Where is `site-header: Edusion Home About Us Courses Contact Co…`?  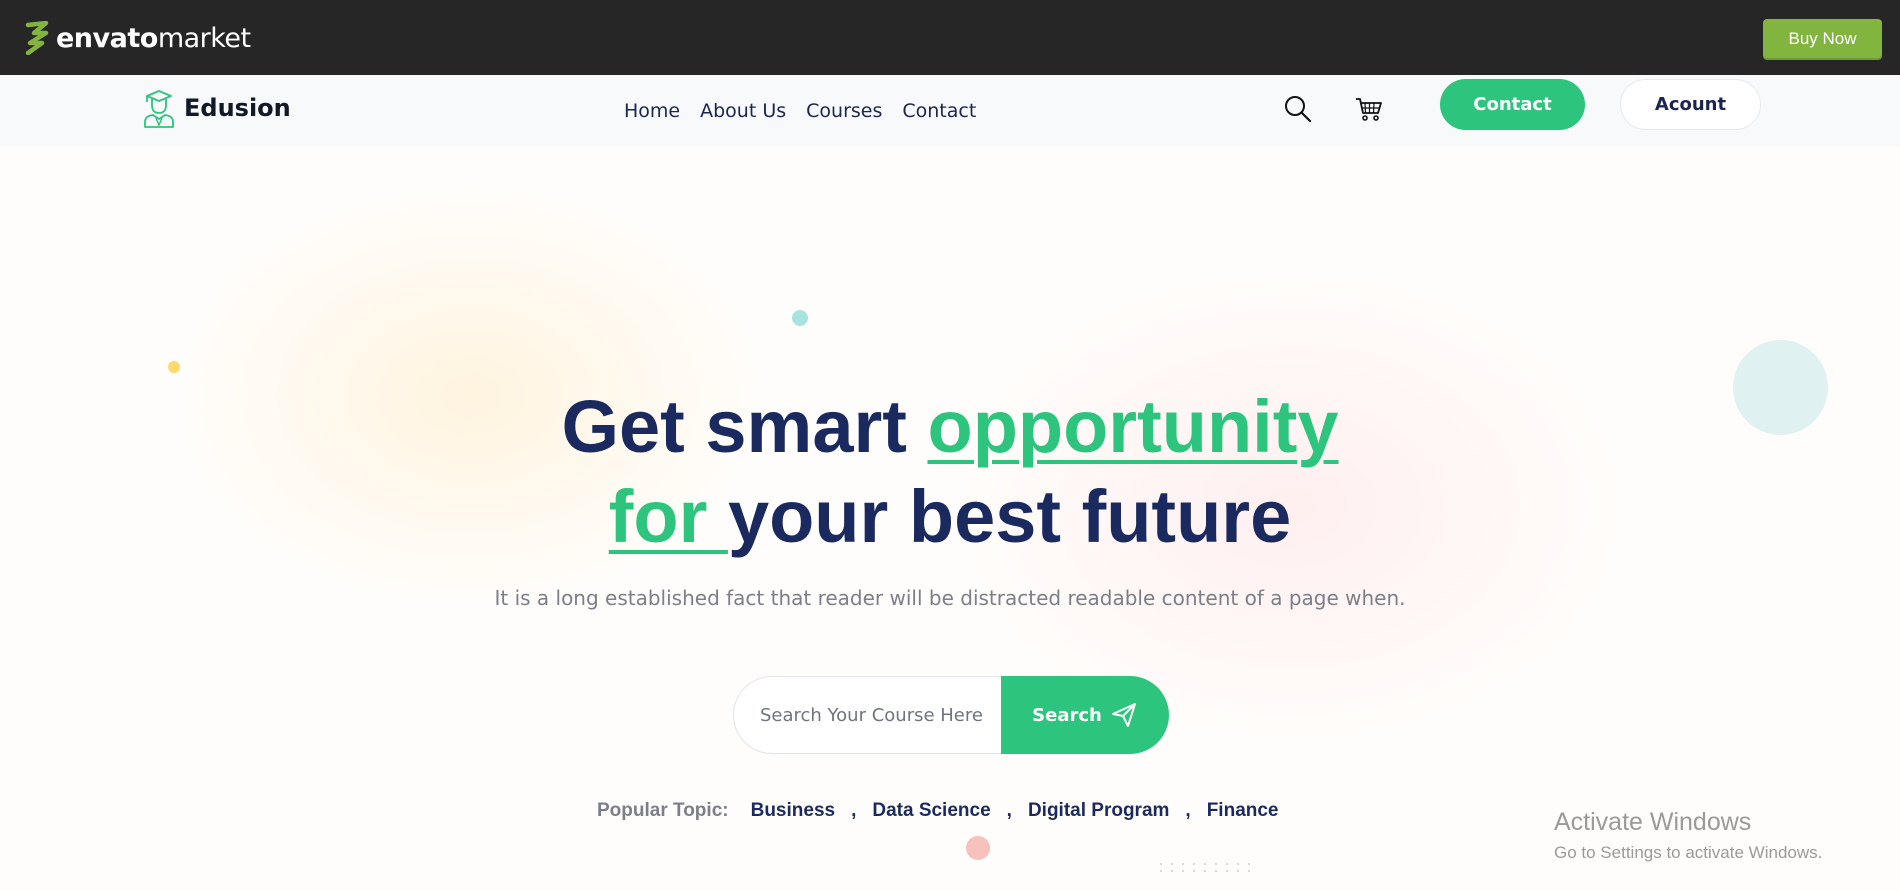 site-header: Edusion Home About Us Courses Contact Co… is located at coordinates (950, 110).